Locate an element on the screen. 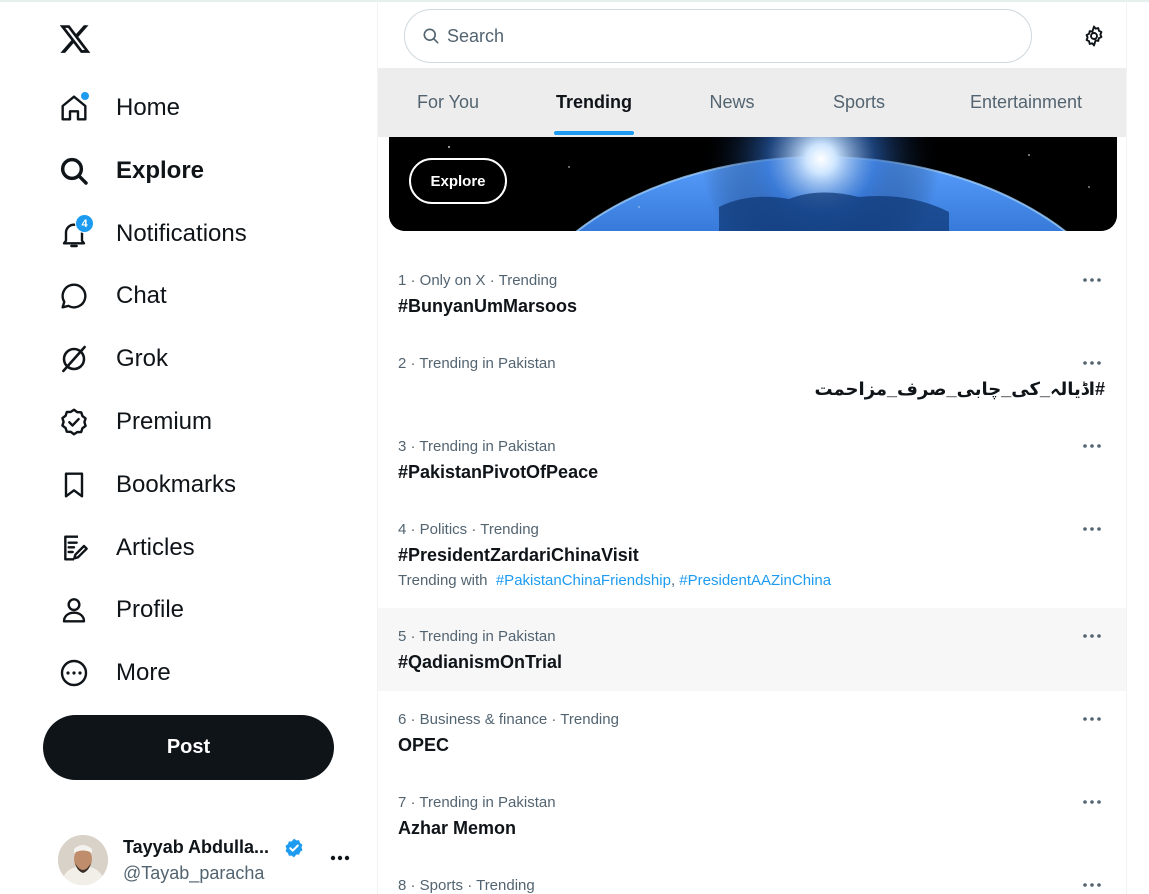 This screenshot has width=1149, height=894. sidebar-item-bookmarks: Bookmarks is located at coordinates (146, 485).